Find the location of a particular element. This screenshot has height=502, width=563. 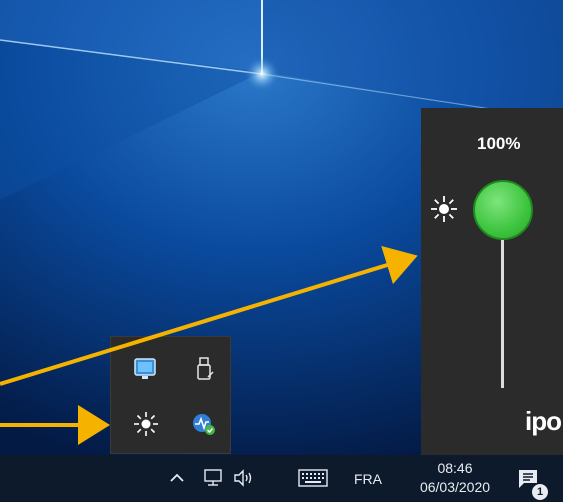

clock: 08:46 06/03/2020 is located at coordinates (455, 478).